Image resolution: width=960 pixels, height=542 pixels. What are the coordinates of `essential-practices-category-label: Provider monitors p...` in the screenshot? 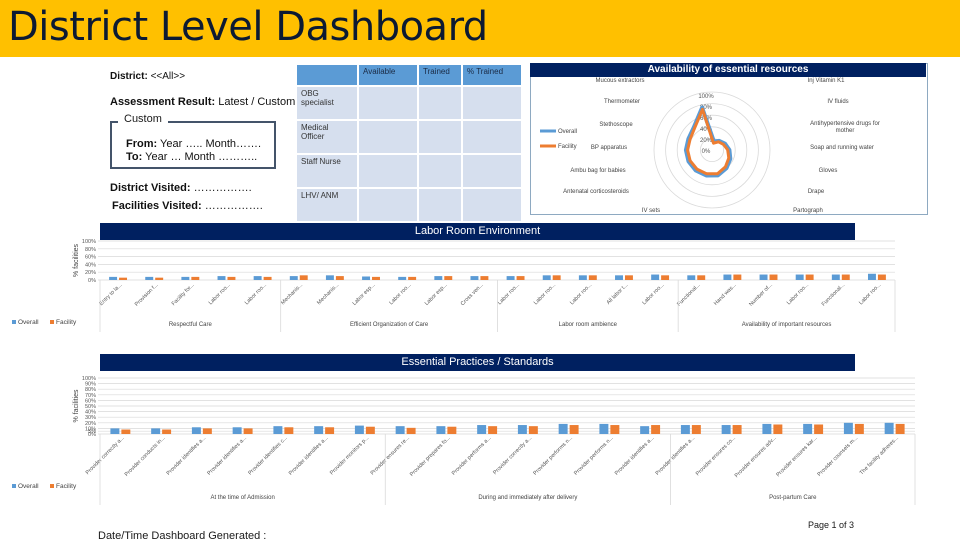 It's located at (350, 456).